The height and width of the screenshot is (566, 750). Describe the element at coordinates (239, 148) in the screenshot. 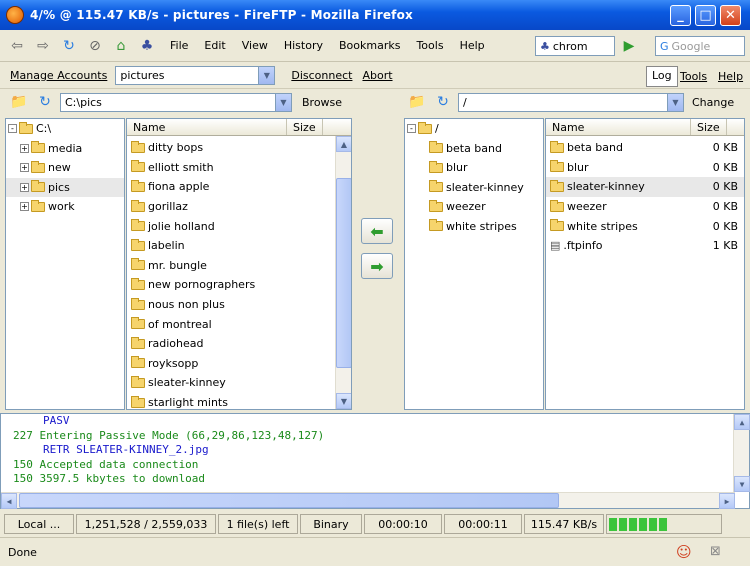

I see `list-item: ditty bops` at that location.